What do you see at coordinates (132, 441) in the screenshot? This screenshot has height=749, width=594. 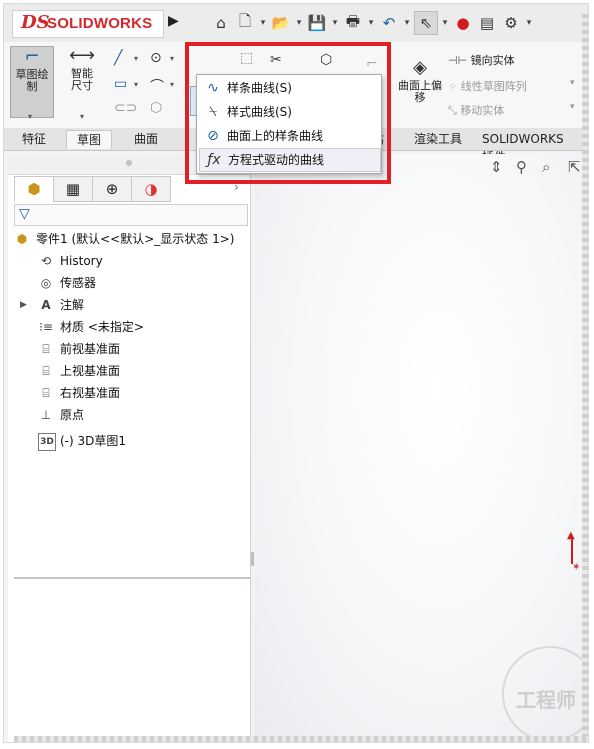 I see `tree-item-3d-sketch: 3D (-) 3D草图1` at bounding box center [132, 441].